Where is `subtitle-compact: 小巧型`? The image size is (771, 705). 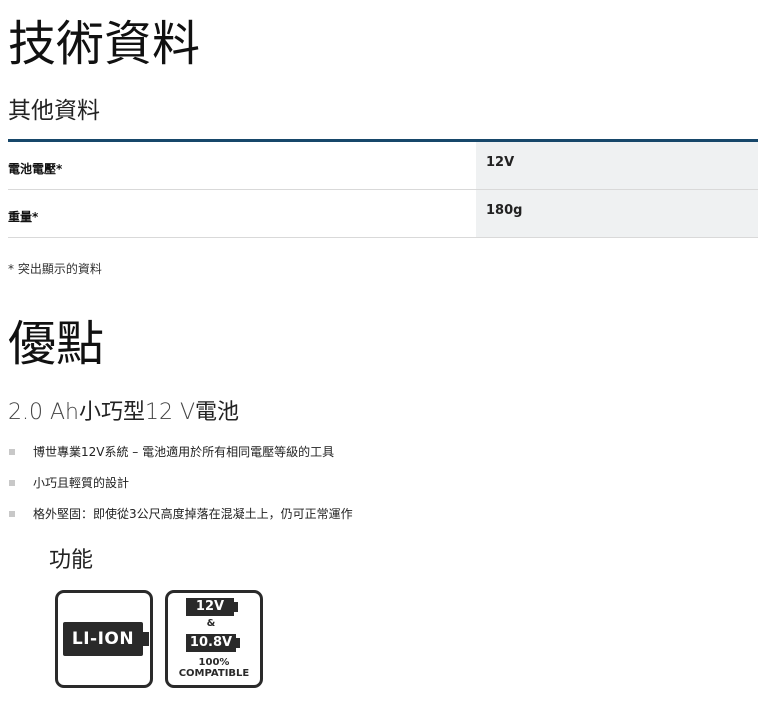
subtitle-compact: 小巧型 is located at coordinates (111, 412).